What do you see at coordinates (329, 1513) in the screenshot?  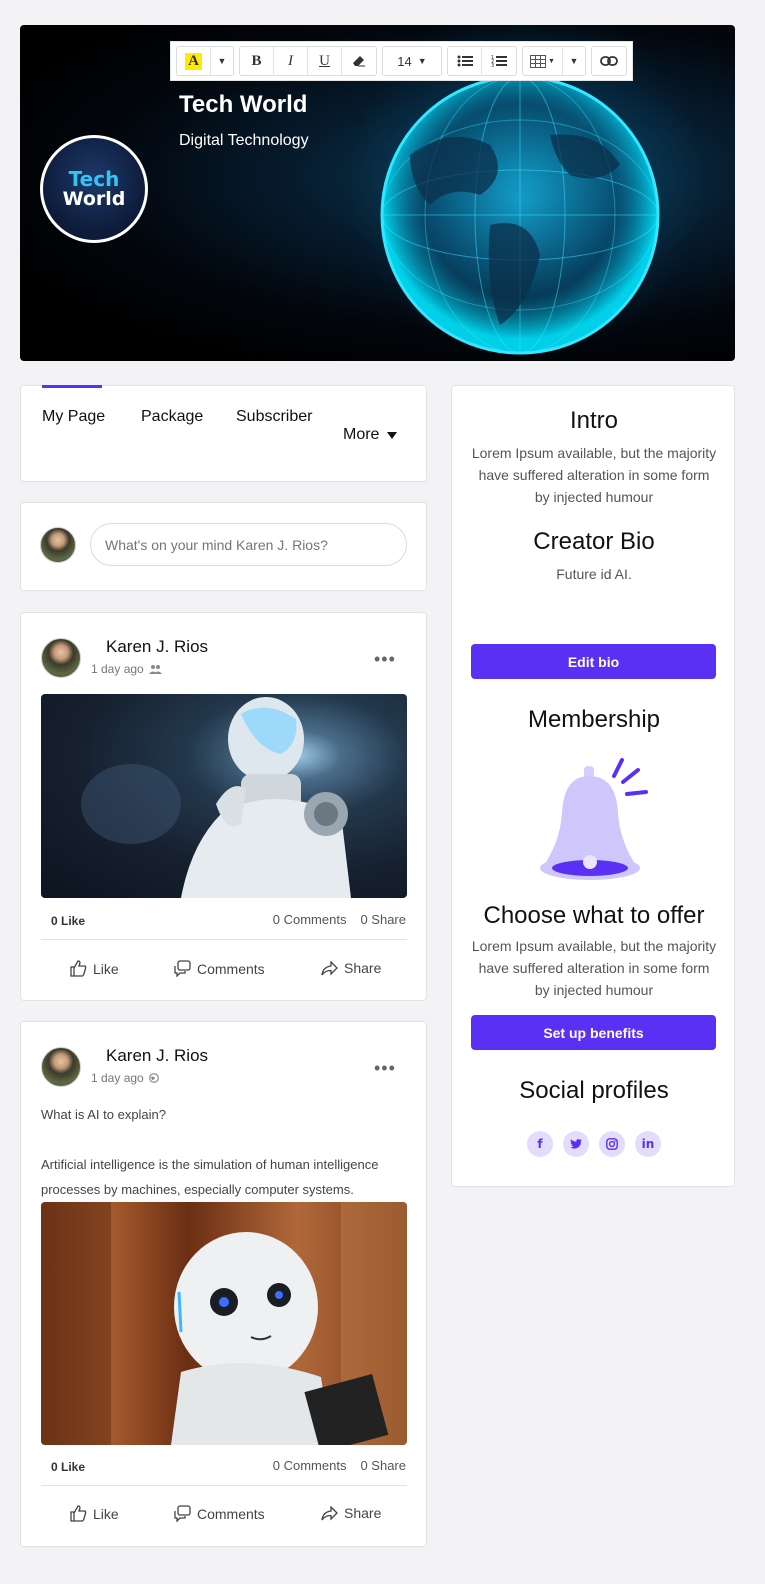 I see `share-icon` at bounding box center [329, 1513].